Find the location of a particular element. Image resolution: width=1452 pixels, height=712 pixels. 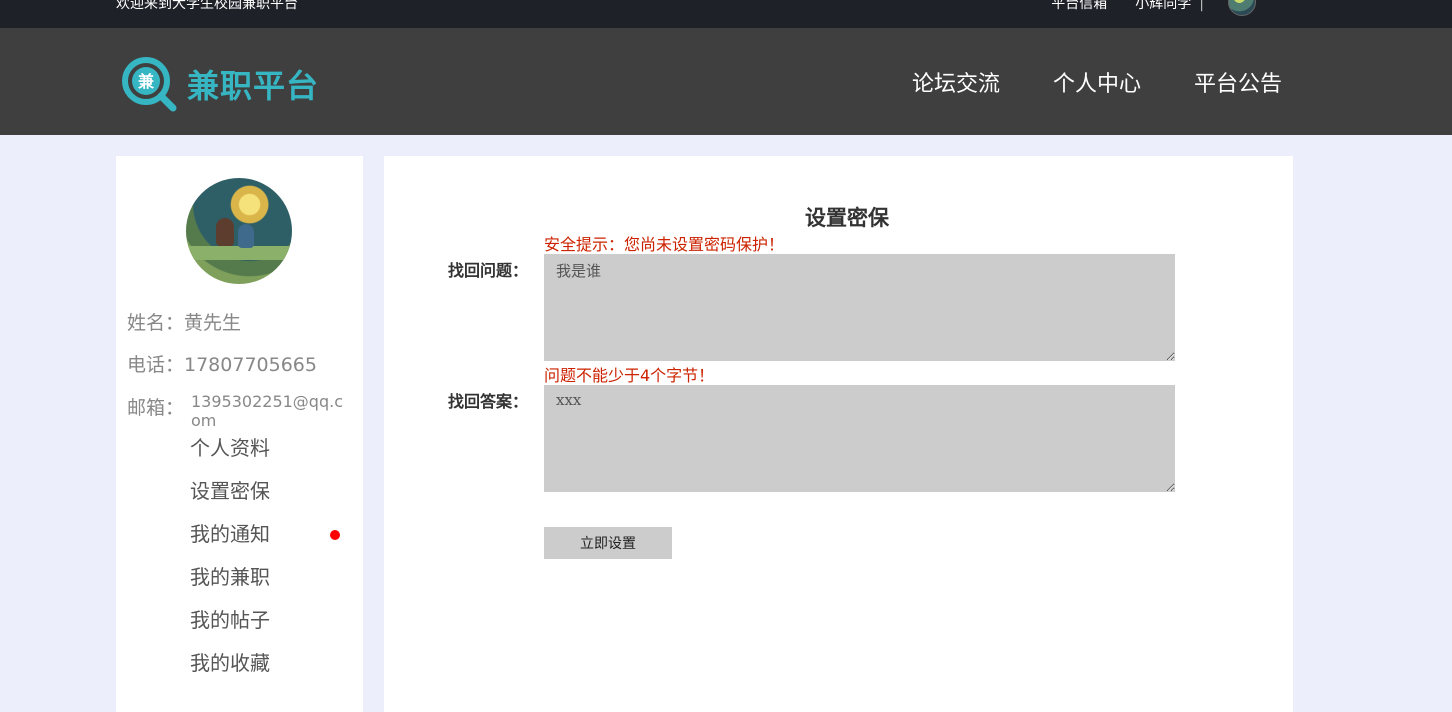

logo-text: 兼职平台 is located at coordinates (253, 86).